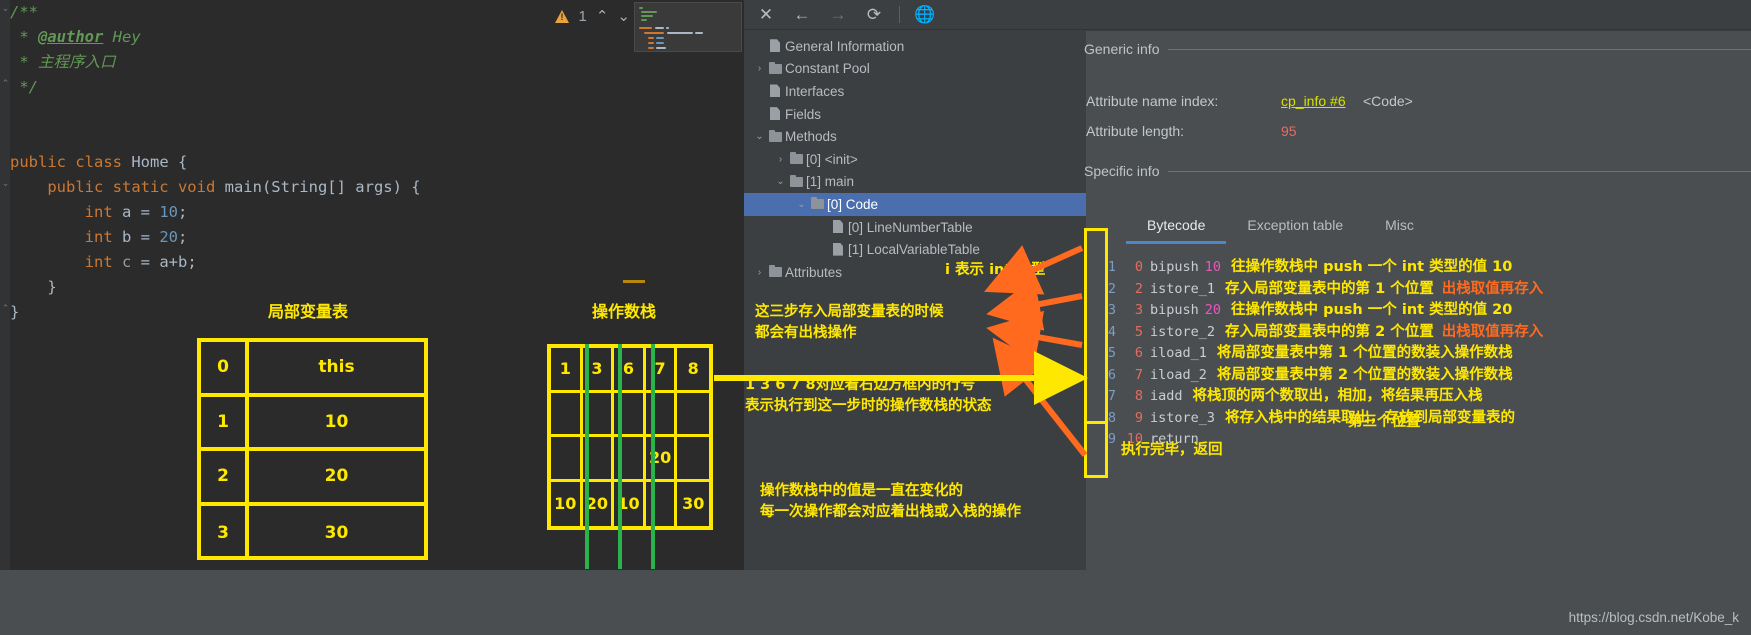 This screenshot has width=1751, height=635. I want to click on bytecode-row: 5 6 iload_1 将局部变量表中第 1 个位置的数装入操作数栈, so click(1422, 354).